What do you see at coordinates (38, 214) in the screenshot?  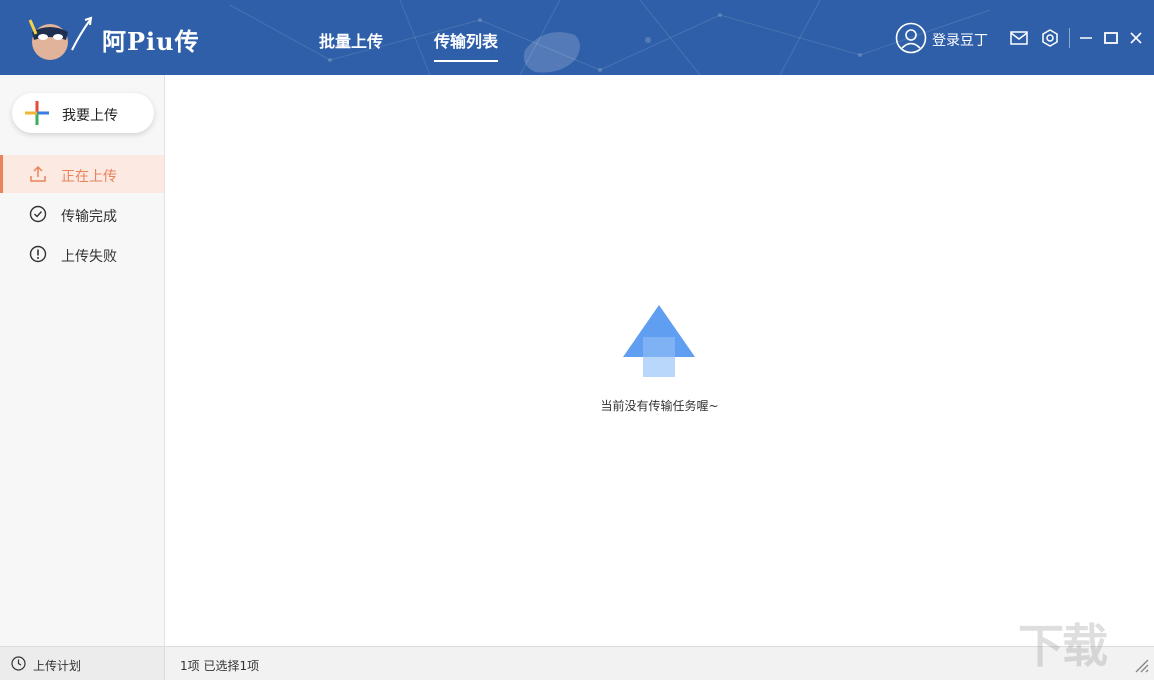 I see `check-circle-icon` at bounding box center [38, 214].